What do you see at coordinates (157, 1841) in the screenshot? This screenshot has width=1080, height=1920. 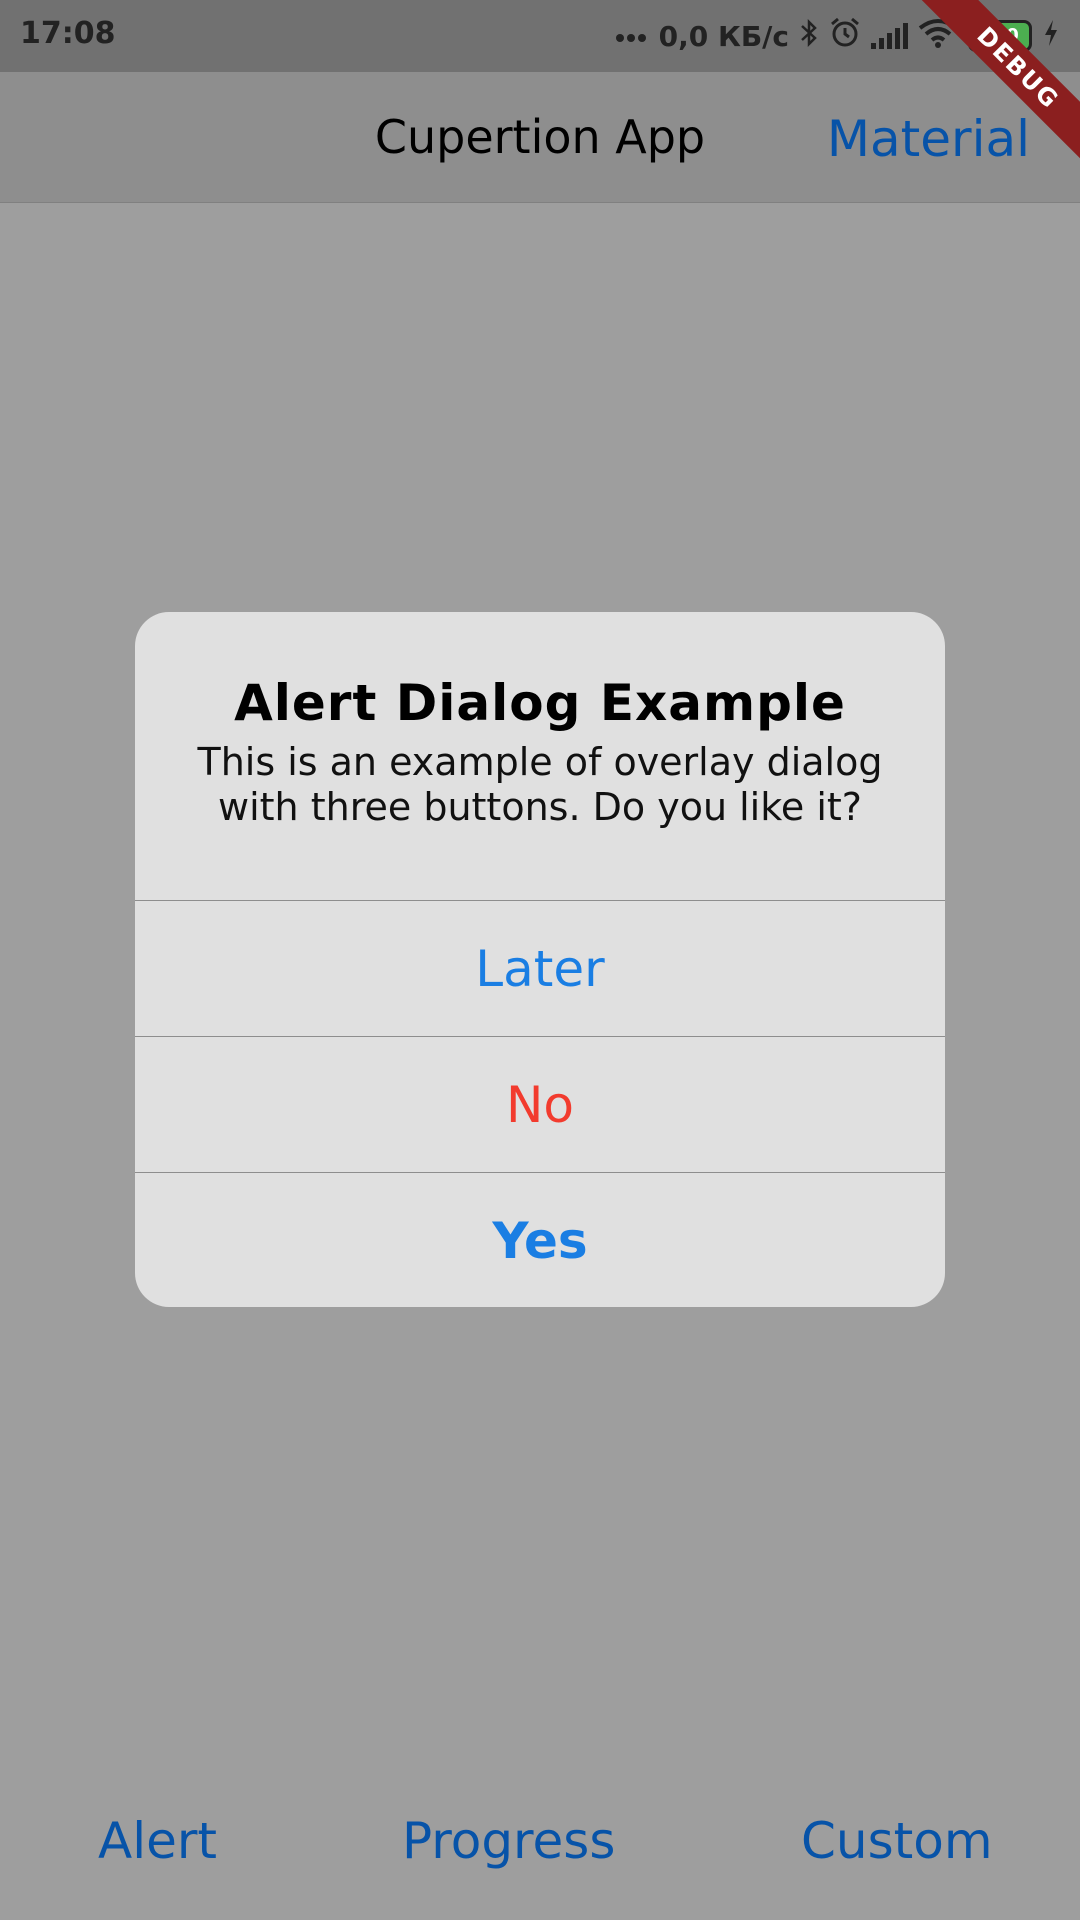 I see `tab-alert: Alert` at bounding box center [157, 1841].